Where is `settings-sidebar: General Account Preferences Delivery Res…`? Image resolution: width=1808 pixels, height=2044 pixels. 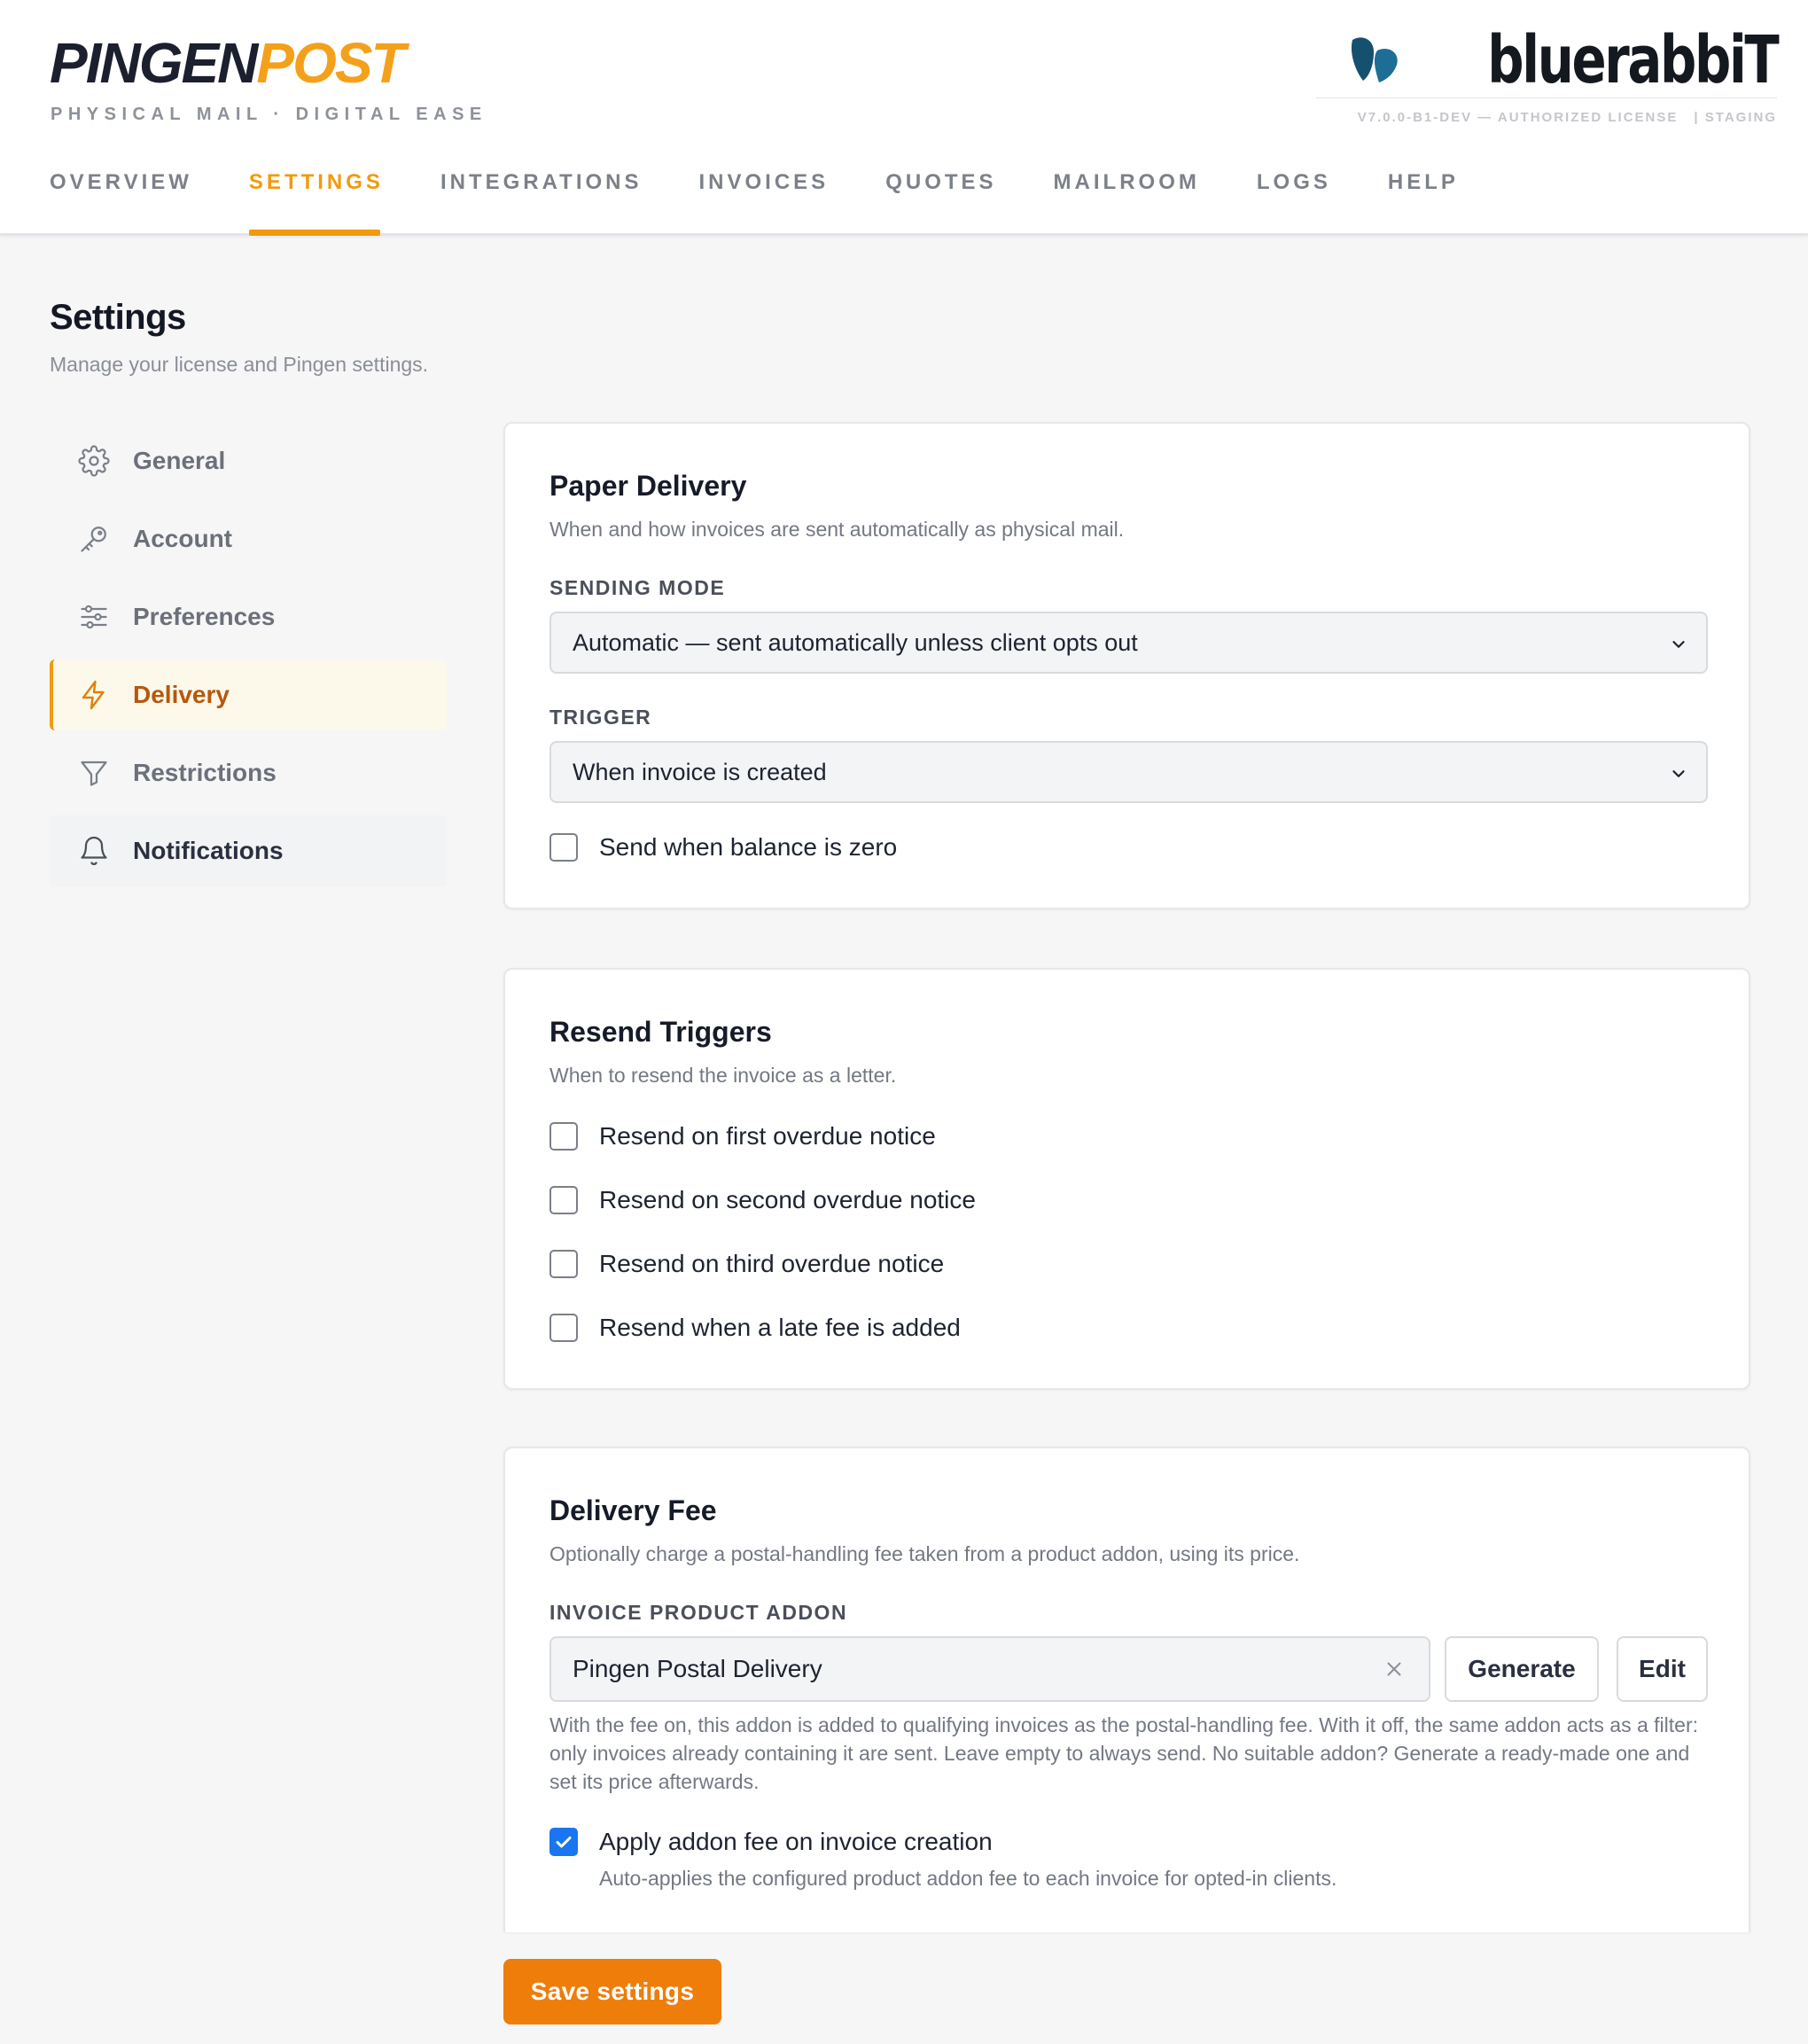 settings-sidebar: General Account Preferences Delivery Res… is located at coordinates (249, 659).